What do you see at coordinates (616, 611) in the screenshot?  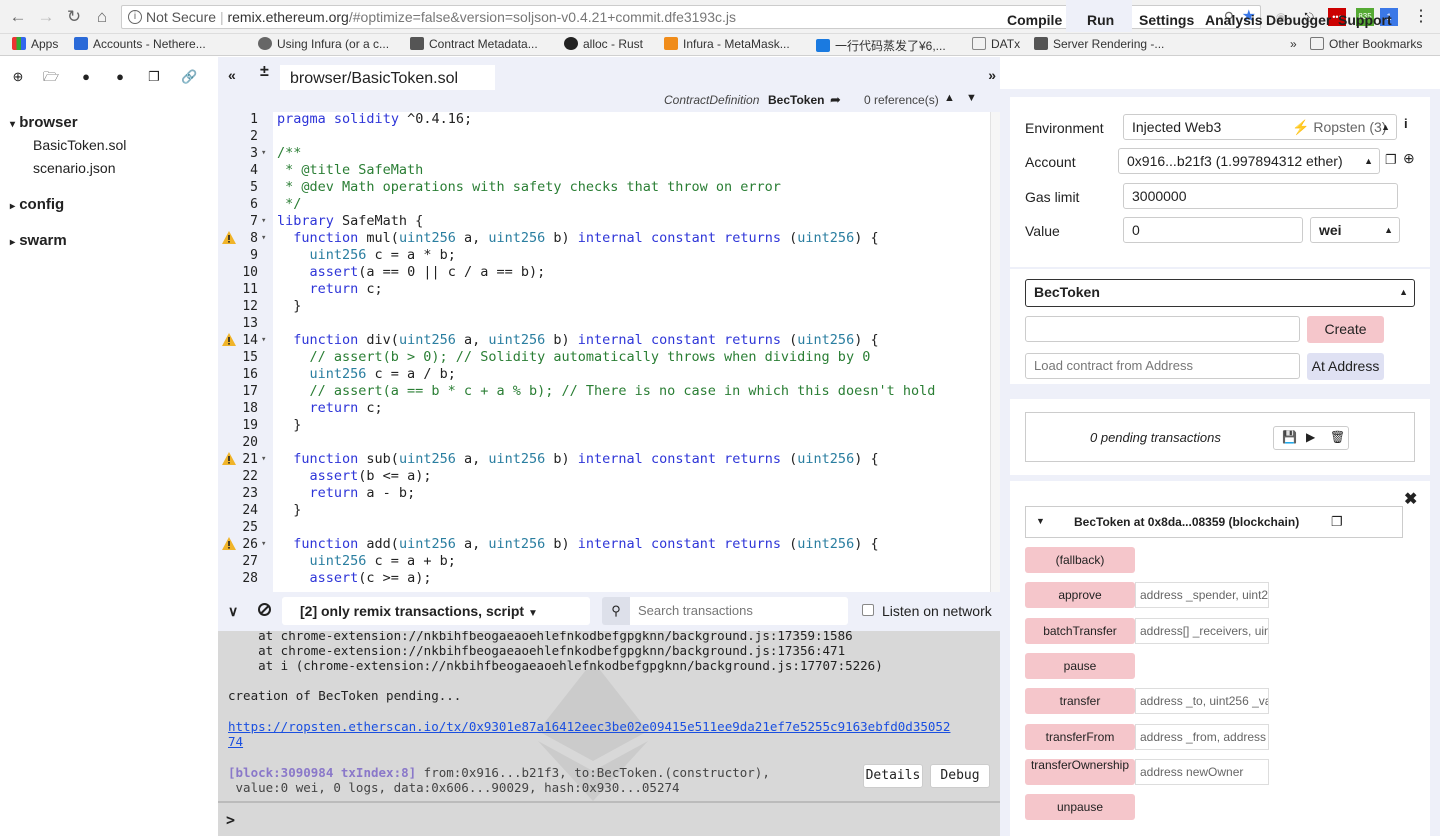 I see `search-icon: ⚲` at bounding box center [616, 611].